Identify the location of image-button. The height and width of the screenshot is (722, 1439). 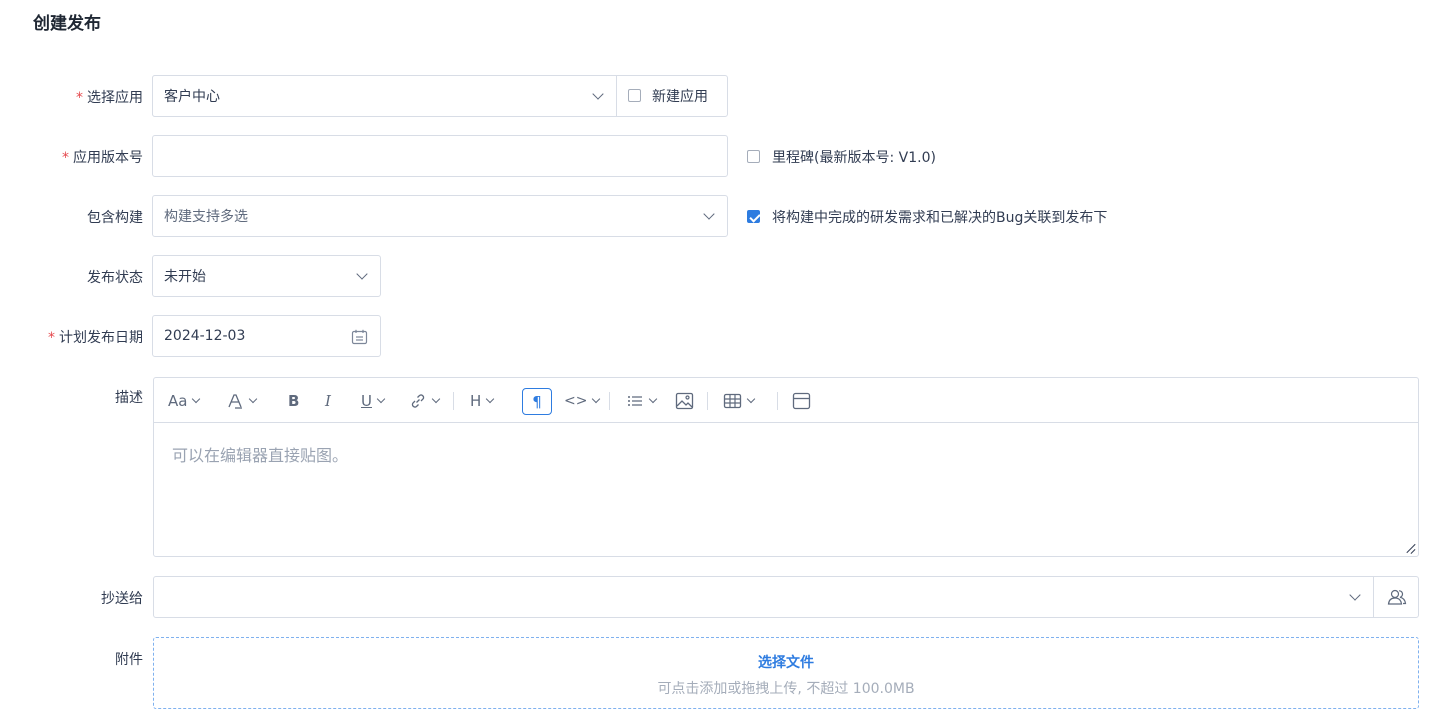
(684, 401).